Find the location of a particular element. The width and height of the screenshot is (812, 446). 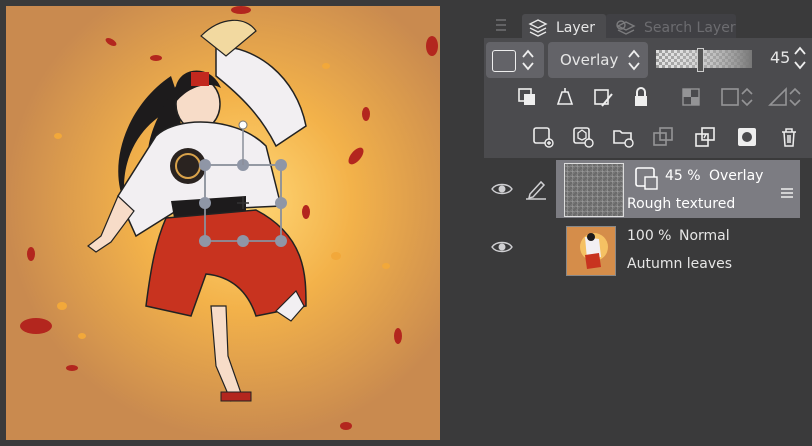

layer-blend-mode: Overlay is located at coordinates (736, 176).